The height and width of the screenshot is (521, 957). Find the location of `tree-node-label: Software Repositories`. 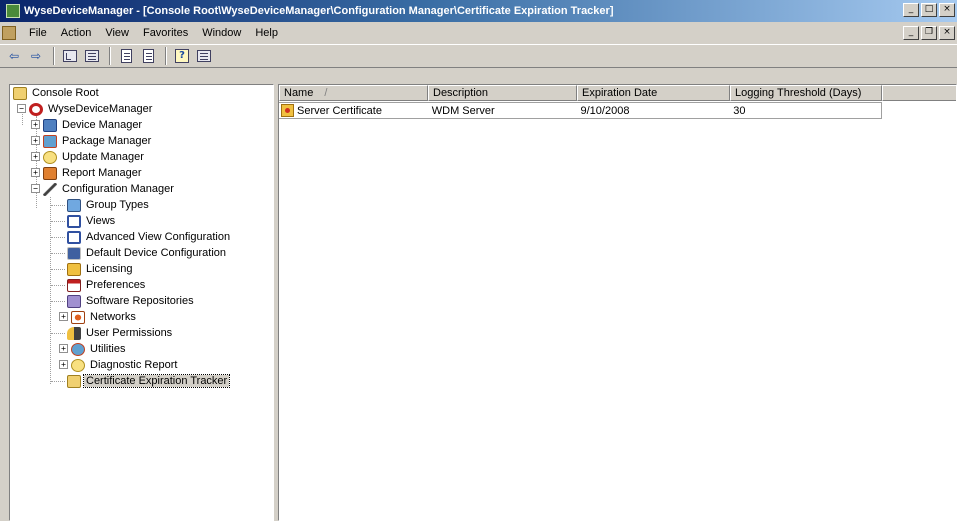

tree-node-label: Software Repositories is located at coordinates (140, 301).